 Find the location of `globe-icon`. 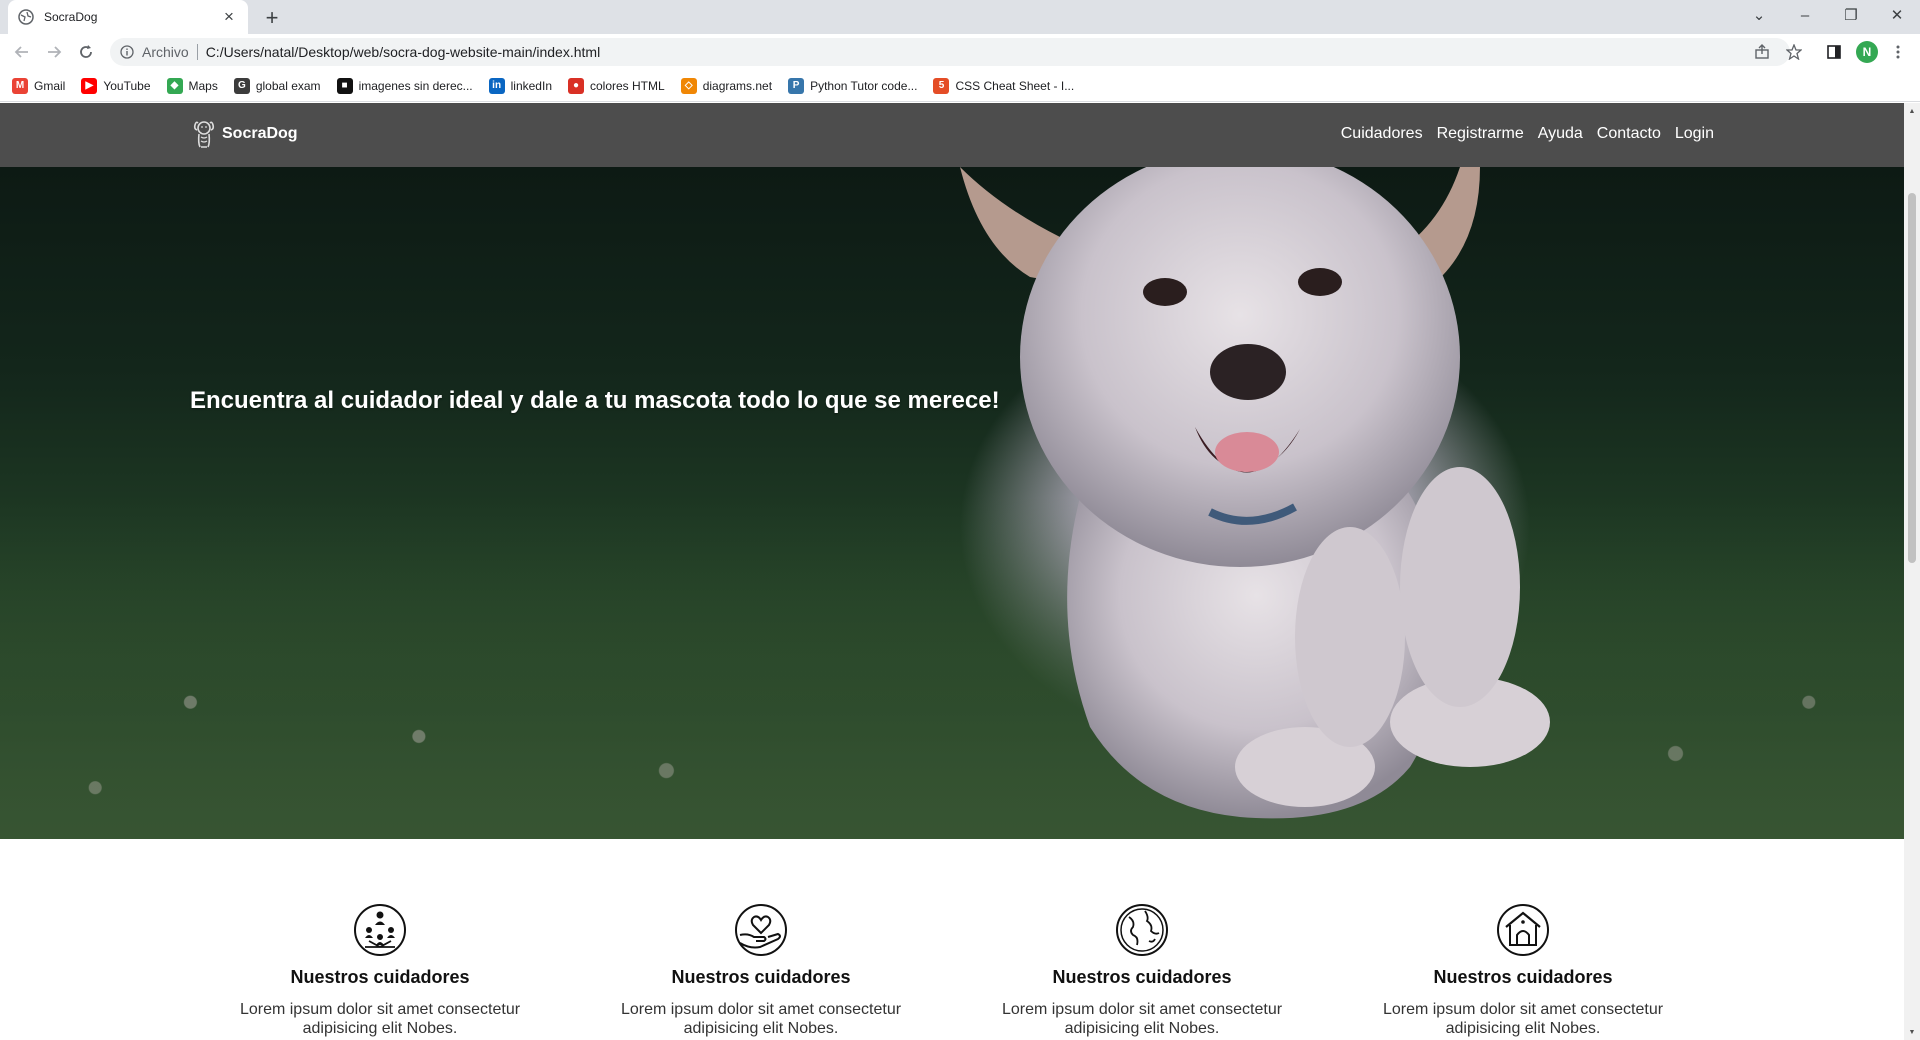

globe-icon is located at coordinates (1142, 930).